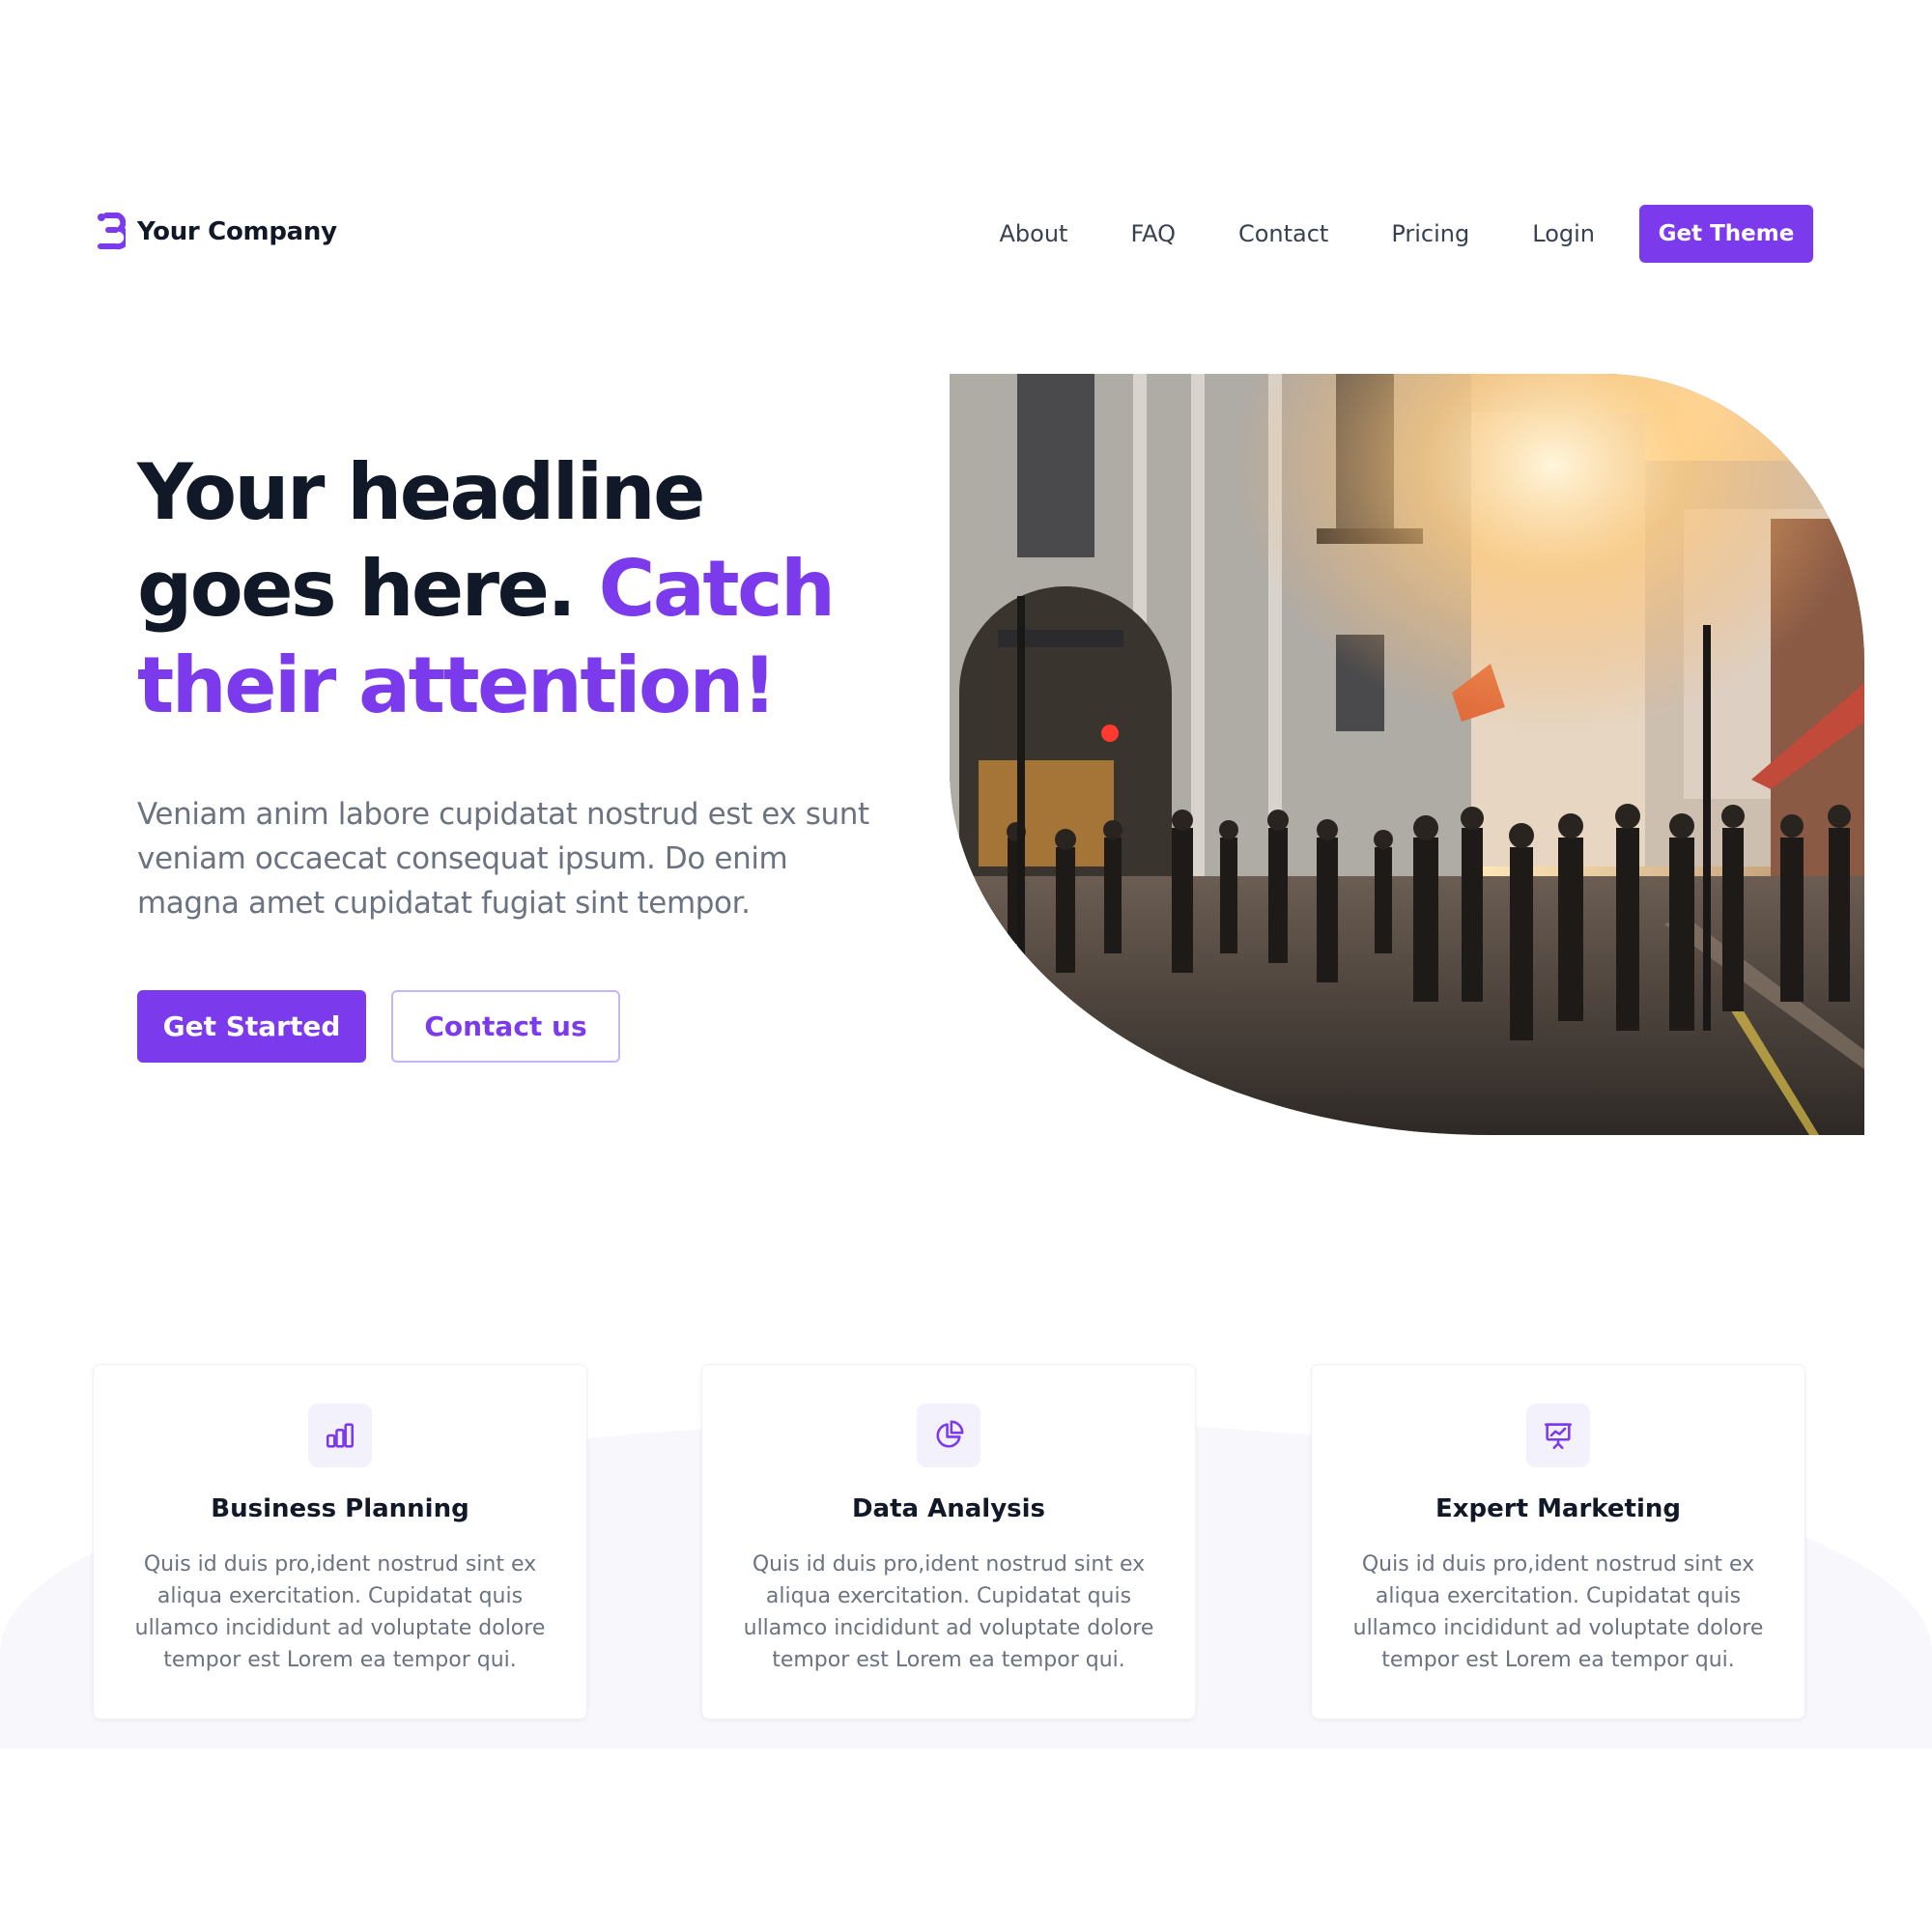 This screenshot has width=1932, height=1932. What do you see at coordinates (948, 1508) in the screenshot?
I see `feature-title: Data Analysis` at bounding box center [948, 1508].